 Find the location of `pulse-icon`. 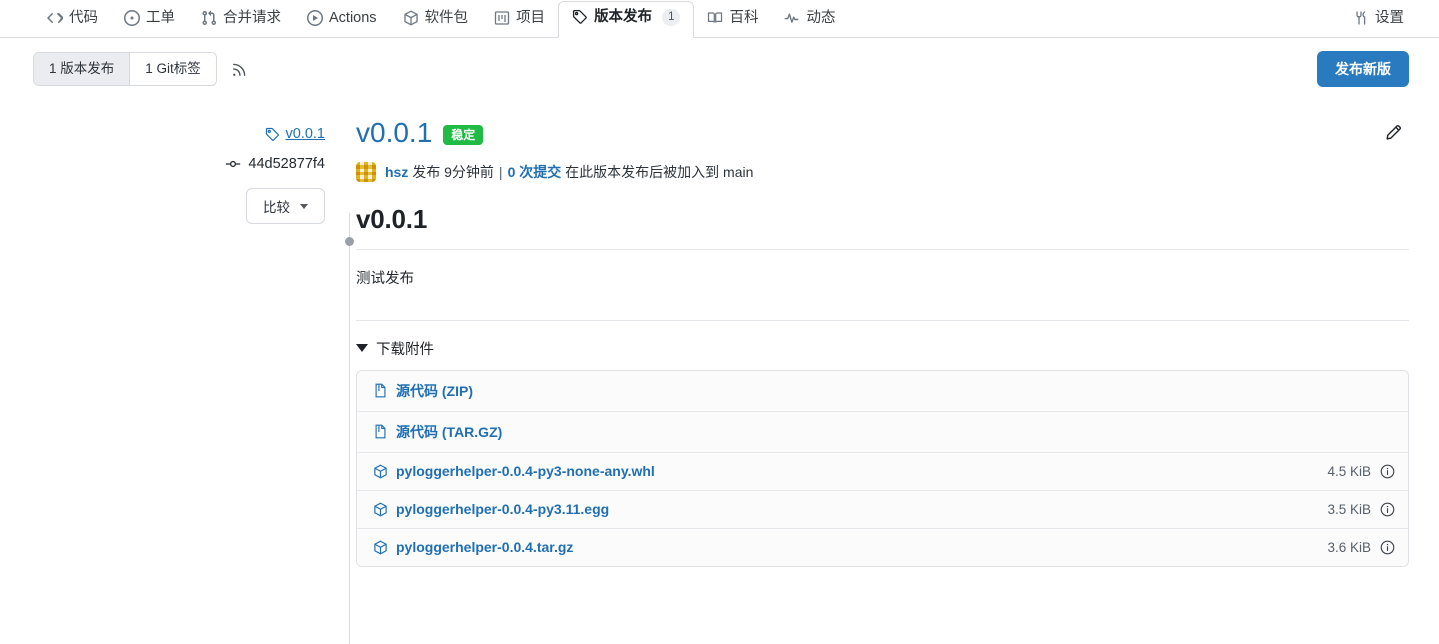

pulse-icon is located at coordinates (792, 18).